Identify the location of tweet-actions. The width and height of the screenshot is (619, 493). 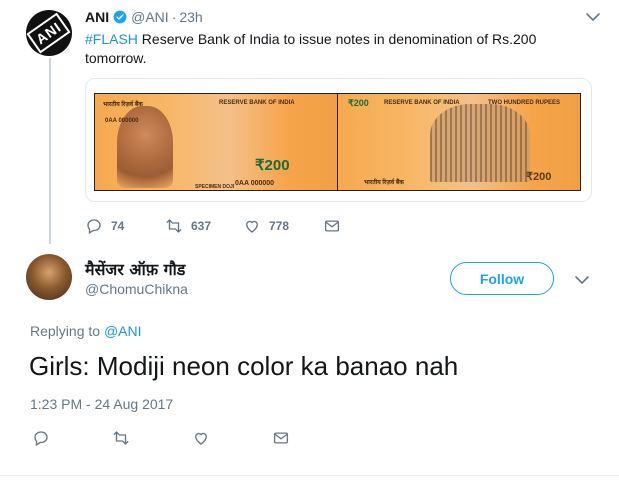
(161, 440).